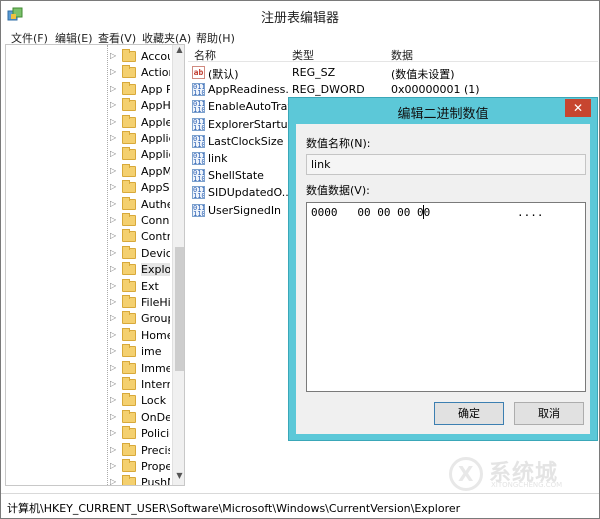  I want to click on tree-item: ▷ Lock S, so click(140, 401).